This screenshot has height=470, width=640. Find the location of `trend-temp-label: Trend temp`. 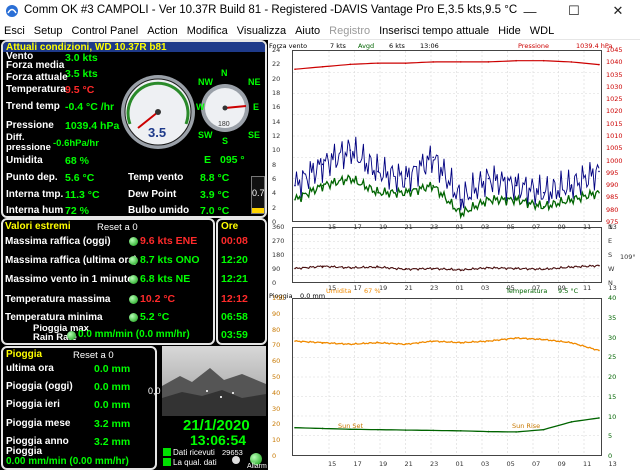

trend-temp-label: Trend temp is located at coordinates (33, 106).